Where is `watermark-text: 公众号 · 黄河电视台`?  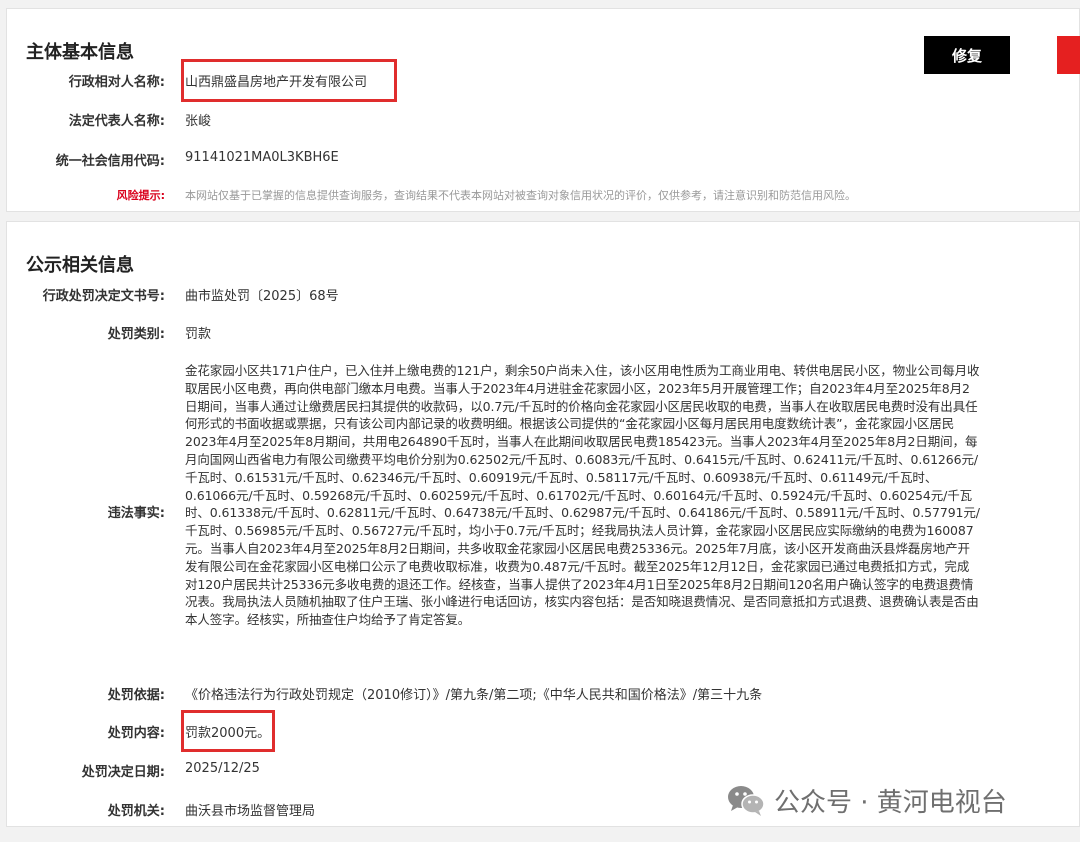 watermark-text: 公众号 · 黄河电视台 is located at coordinates (890, 802).